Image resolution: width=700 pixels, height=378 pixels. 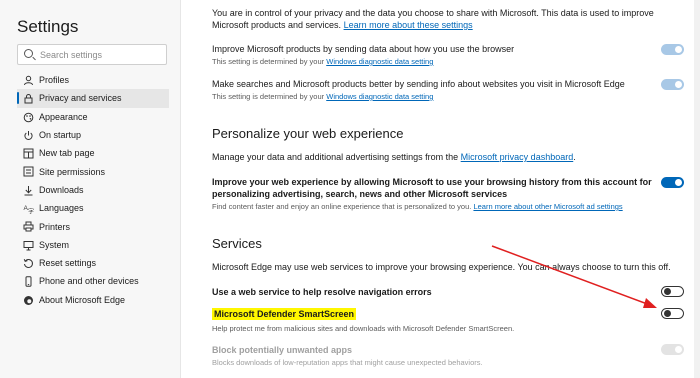 I want to click on arrow-shaft, so click(x=571, y=275).